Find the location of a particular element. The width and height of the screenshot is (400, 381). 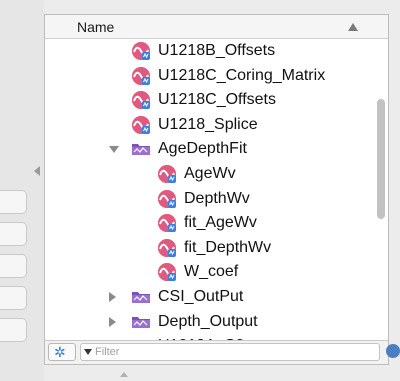

tree-item-label: fit_DepthWv is located at coordinates (228, 247).